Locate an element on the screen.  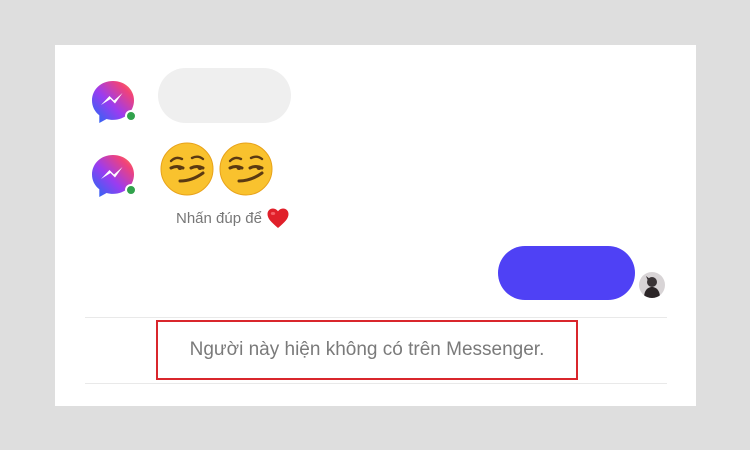
double-tap-hint: Nhấn đúp để is located at coordinates (233, 218).